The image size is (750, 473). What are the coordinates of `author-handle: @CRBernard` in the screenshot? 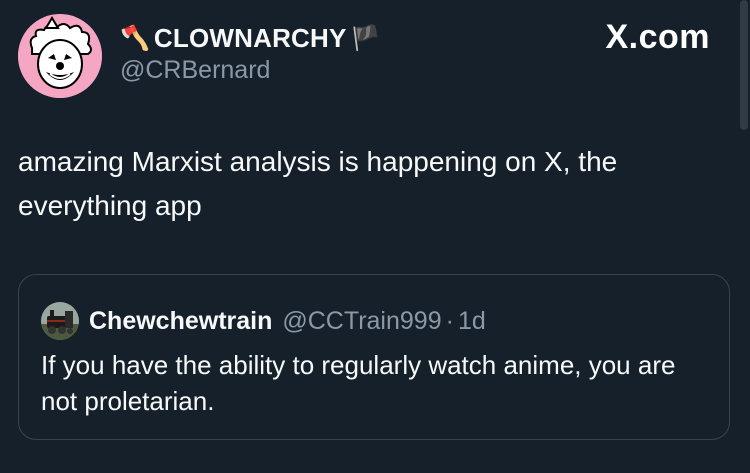 It's located at (195, 70).